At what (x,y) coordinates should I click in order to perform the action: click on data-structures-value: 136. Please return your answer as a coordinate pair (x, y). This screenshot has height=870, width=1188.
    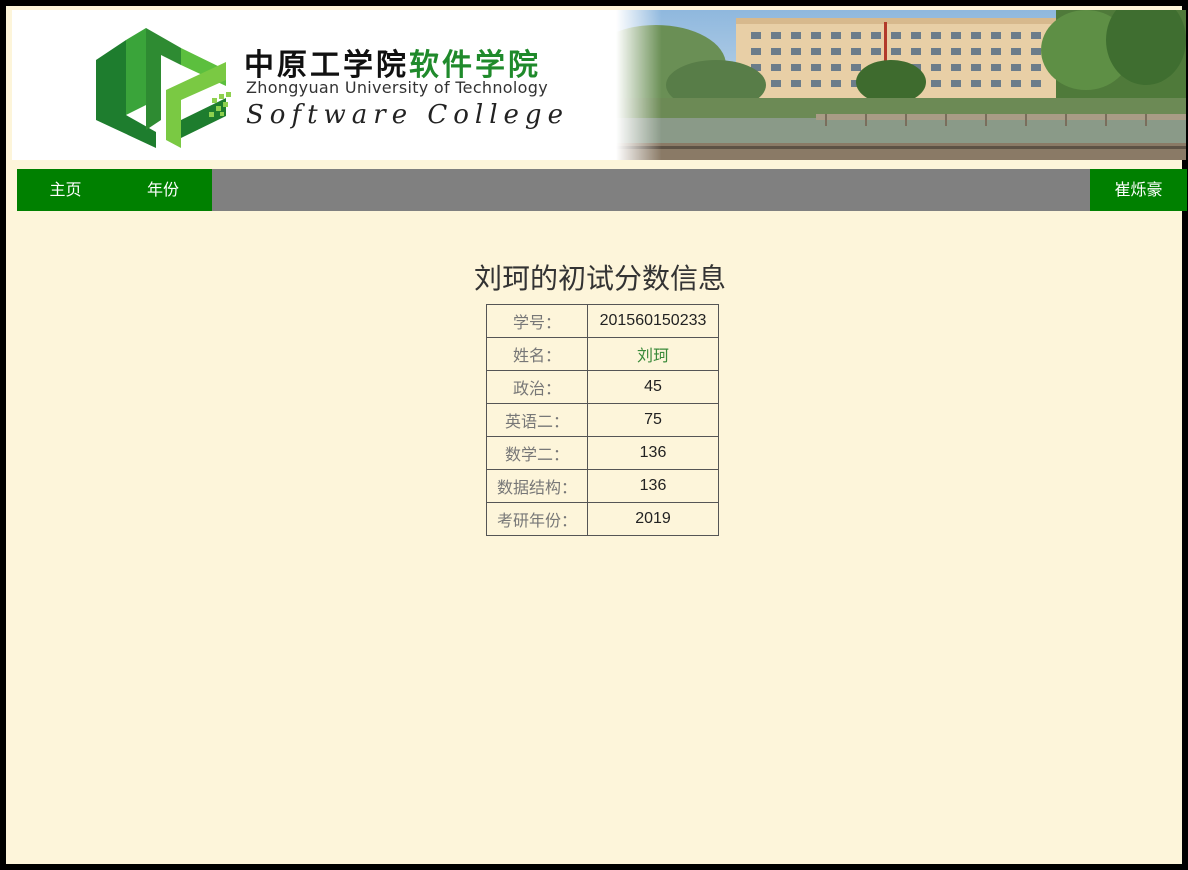
    Looking at the image, I should click on (653, 486).